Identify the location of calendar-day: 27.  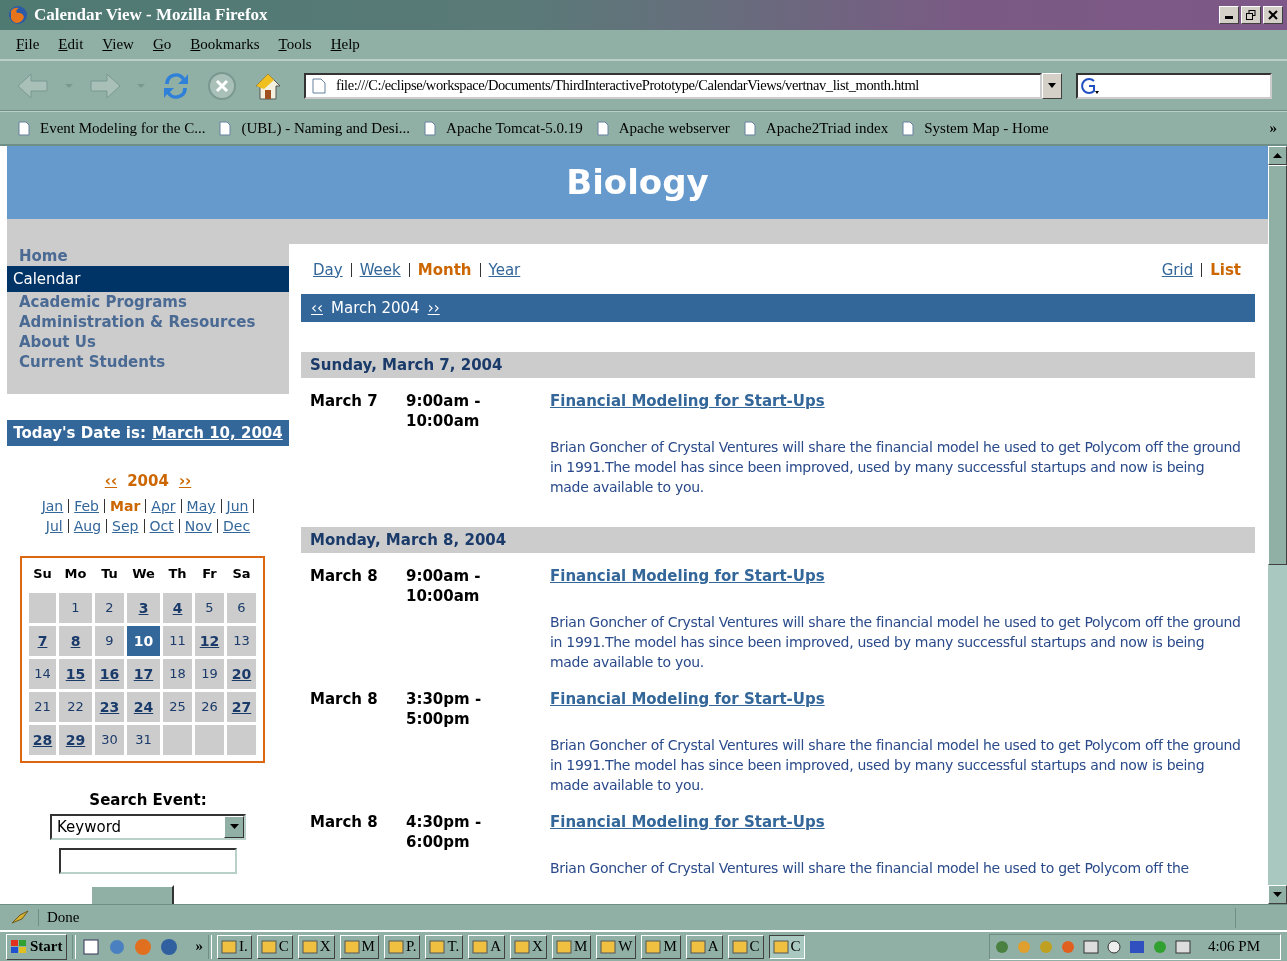
(241, 706).